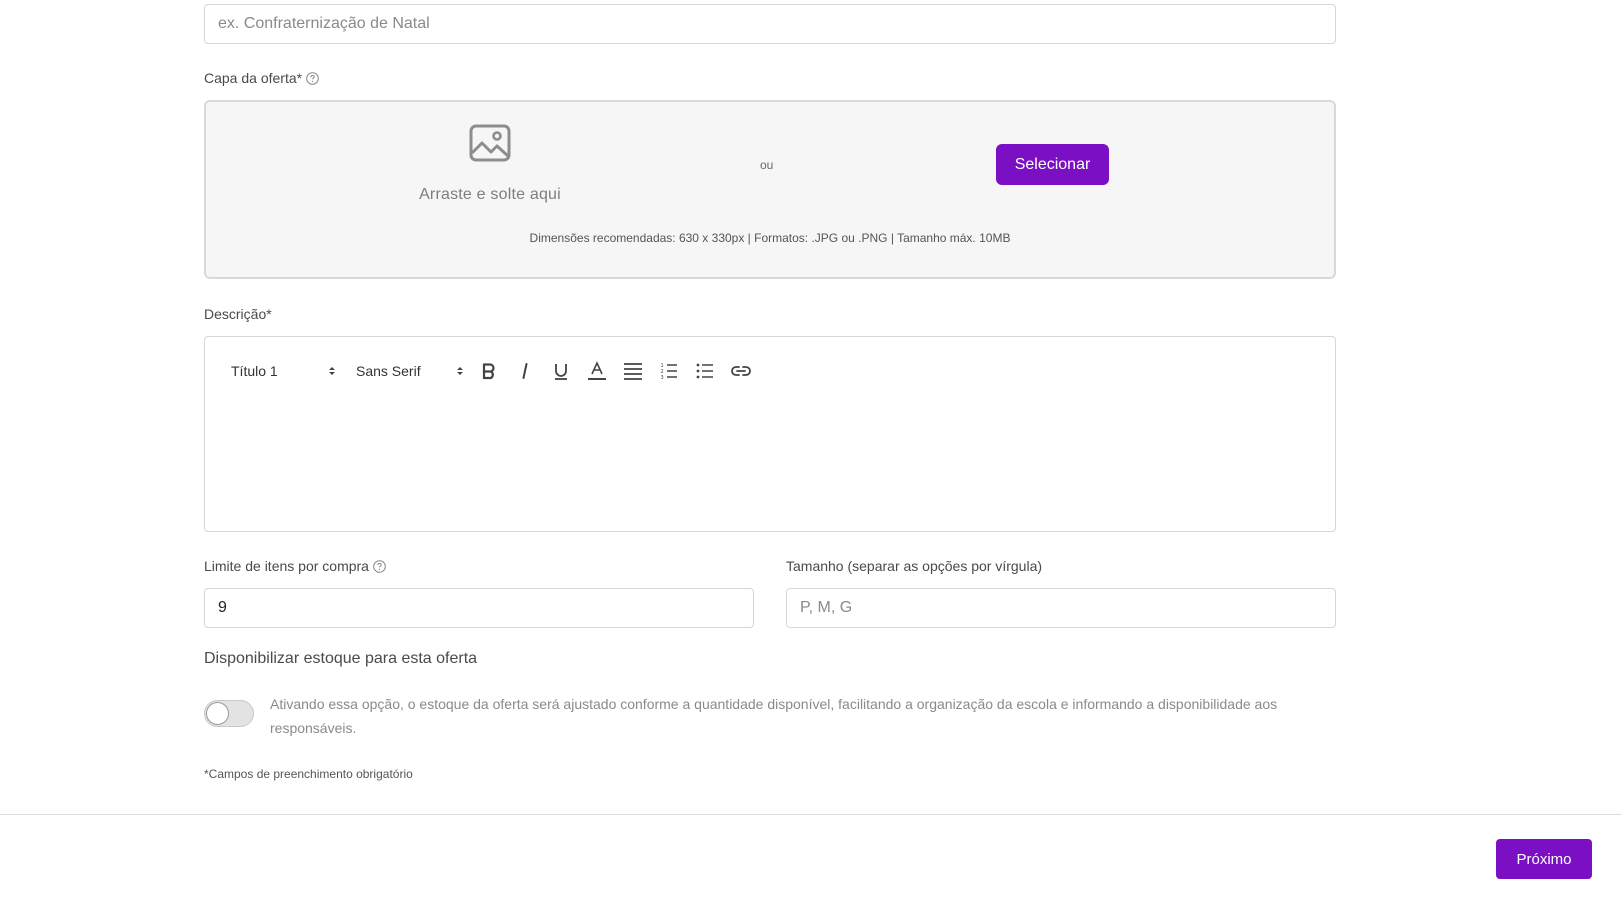 Image resolution: width=1622 pixels, height=898 pixels. Describe the element at coordinates (811, 856) in the screenshot. I see `footer-bar: Próximo` at that location.